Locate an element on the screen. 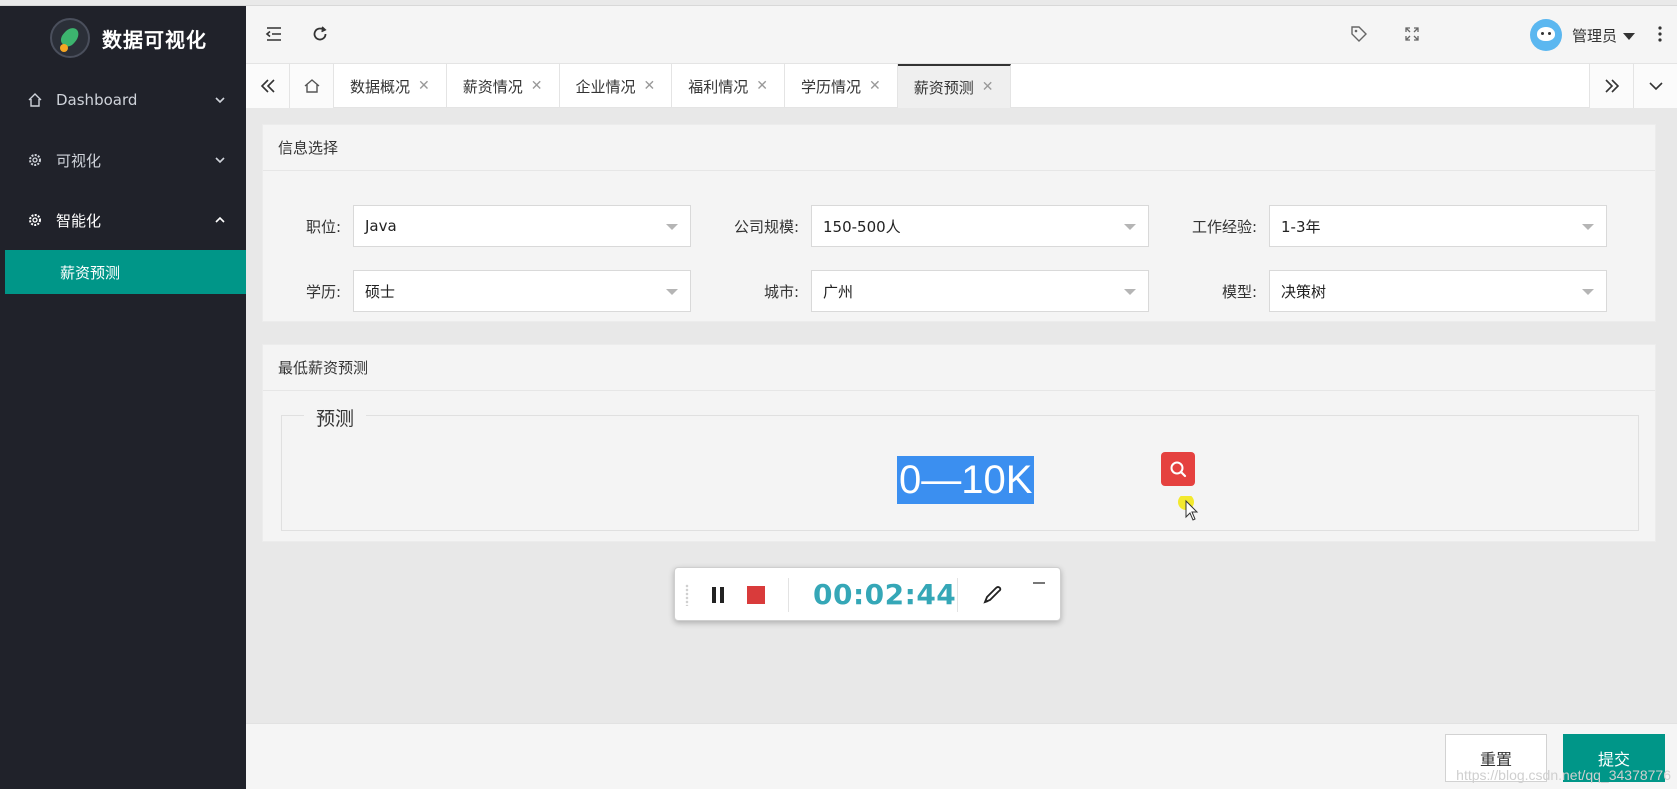 The width and height of the screenshot is (1677, 789). tab-label: 薪资情况 is located at coordinates (492, 86).